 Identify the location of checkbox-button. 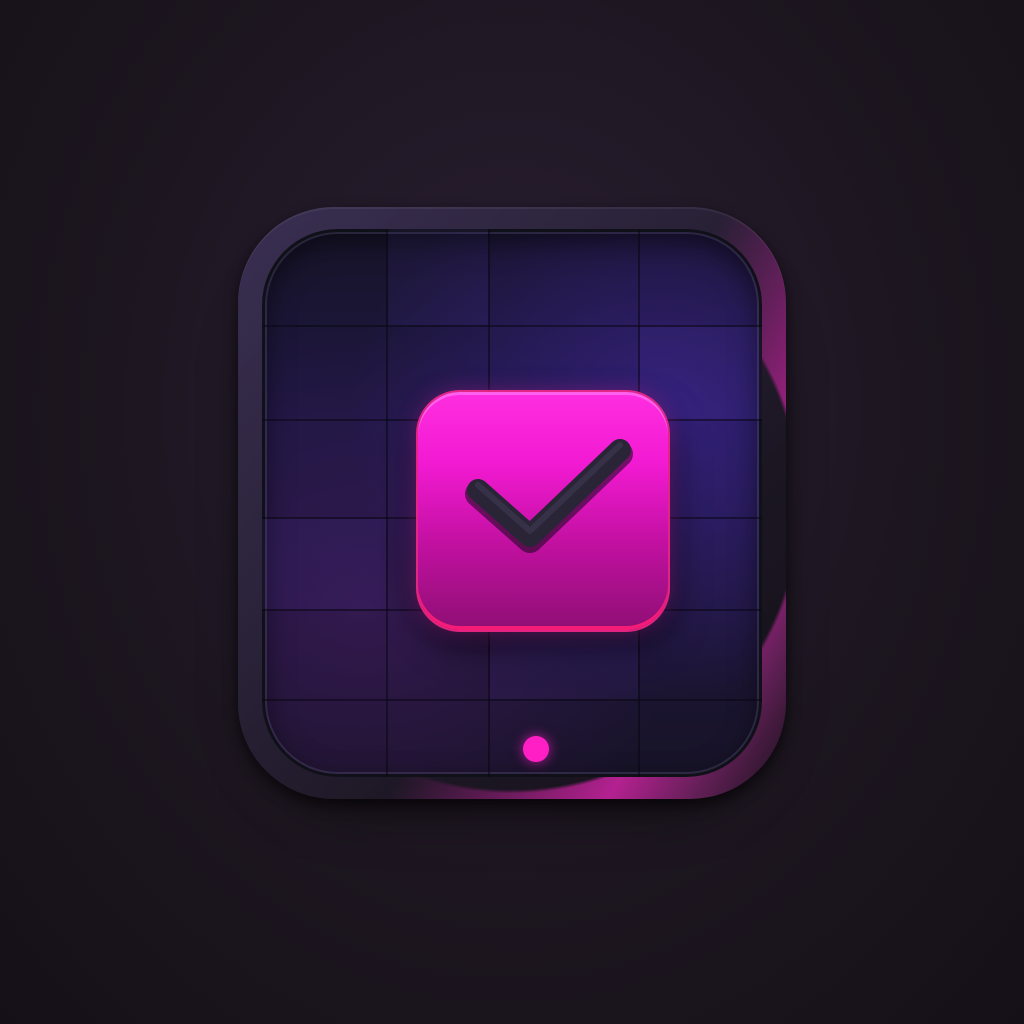
(543, 511).